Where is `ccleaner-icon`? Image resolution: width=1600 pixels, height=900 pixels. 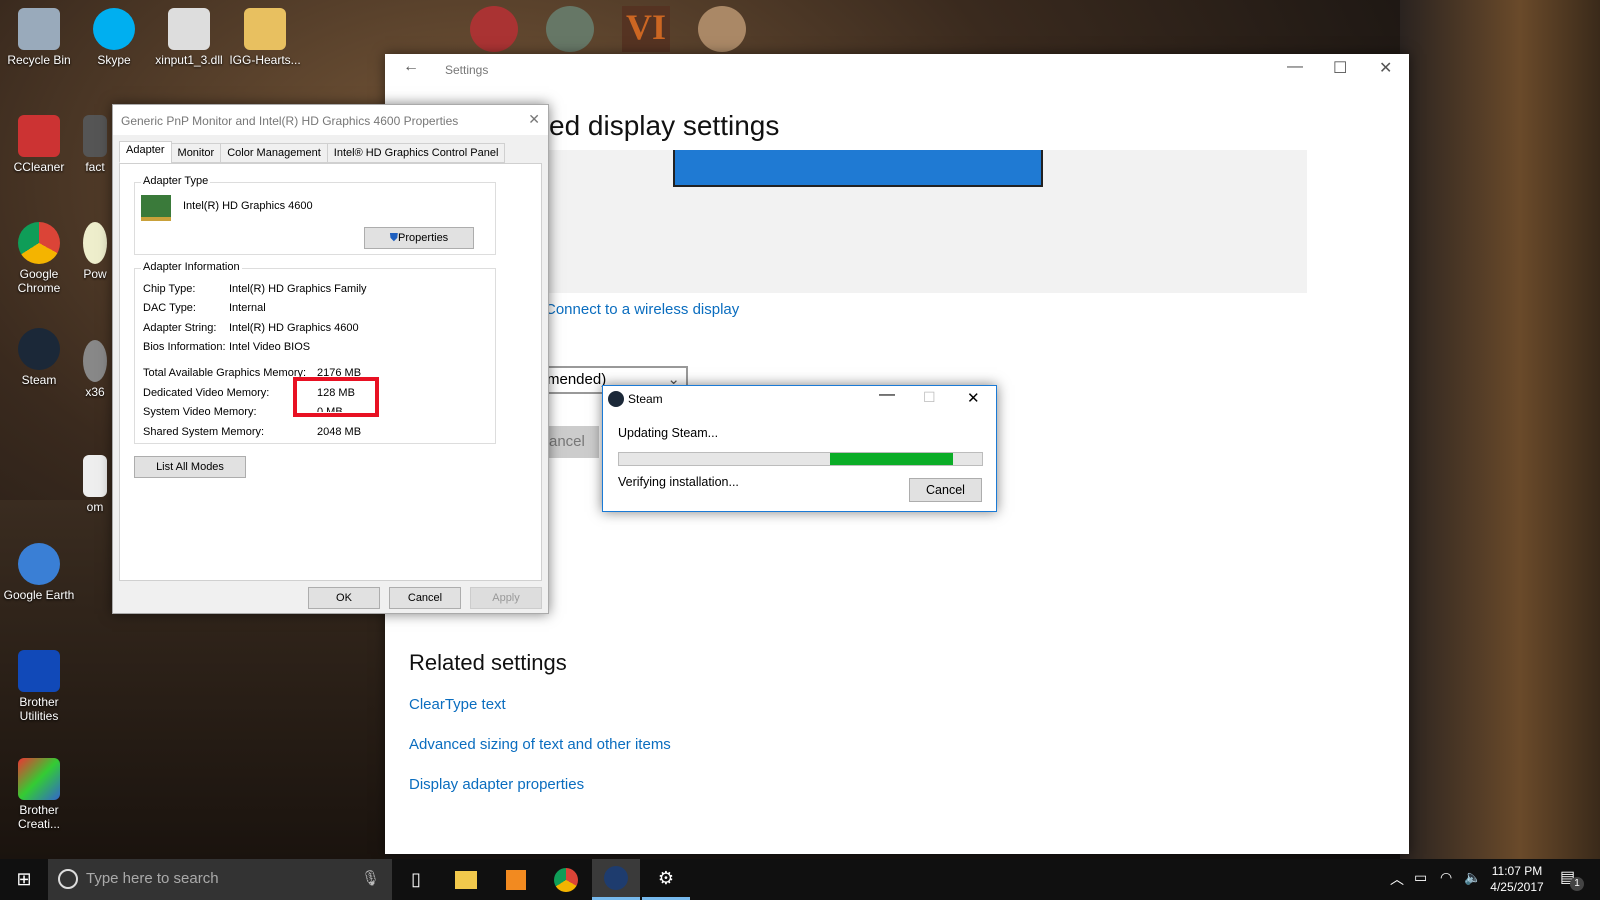
ccleaner-icon is located at coordinates (39, 136).